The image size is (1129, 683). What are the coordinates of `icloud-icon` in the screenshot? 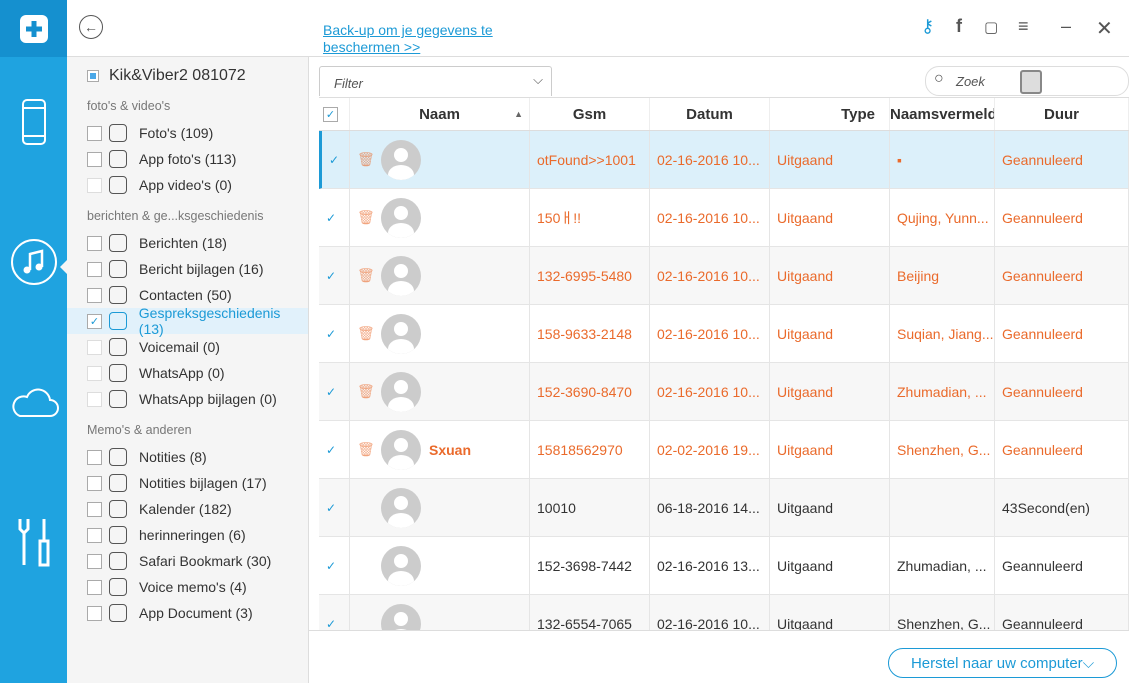 It's located at (33, 402).